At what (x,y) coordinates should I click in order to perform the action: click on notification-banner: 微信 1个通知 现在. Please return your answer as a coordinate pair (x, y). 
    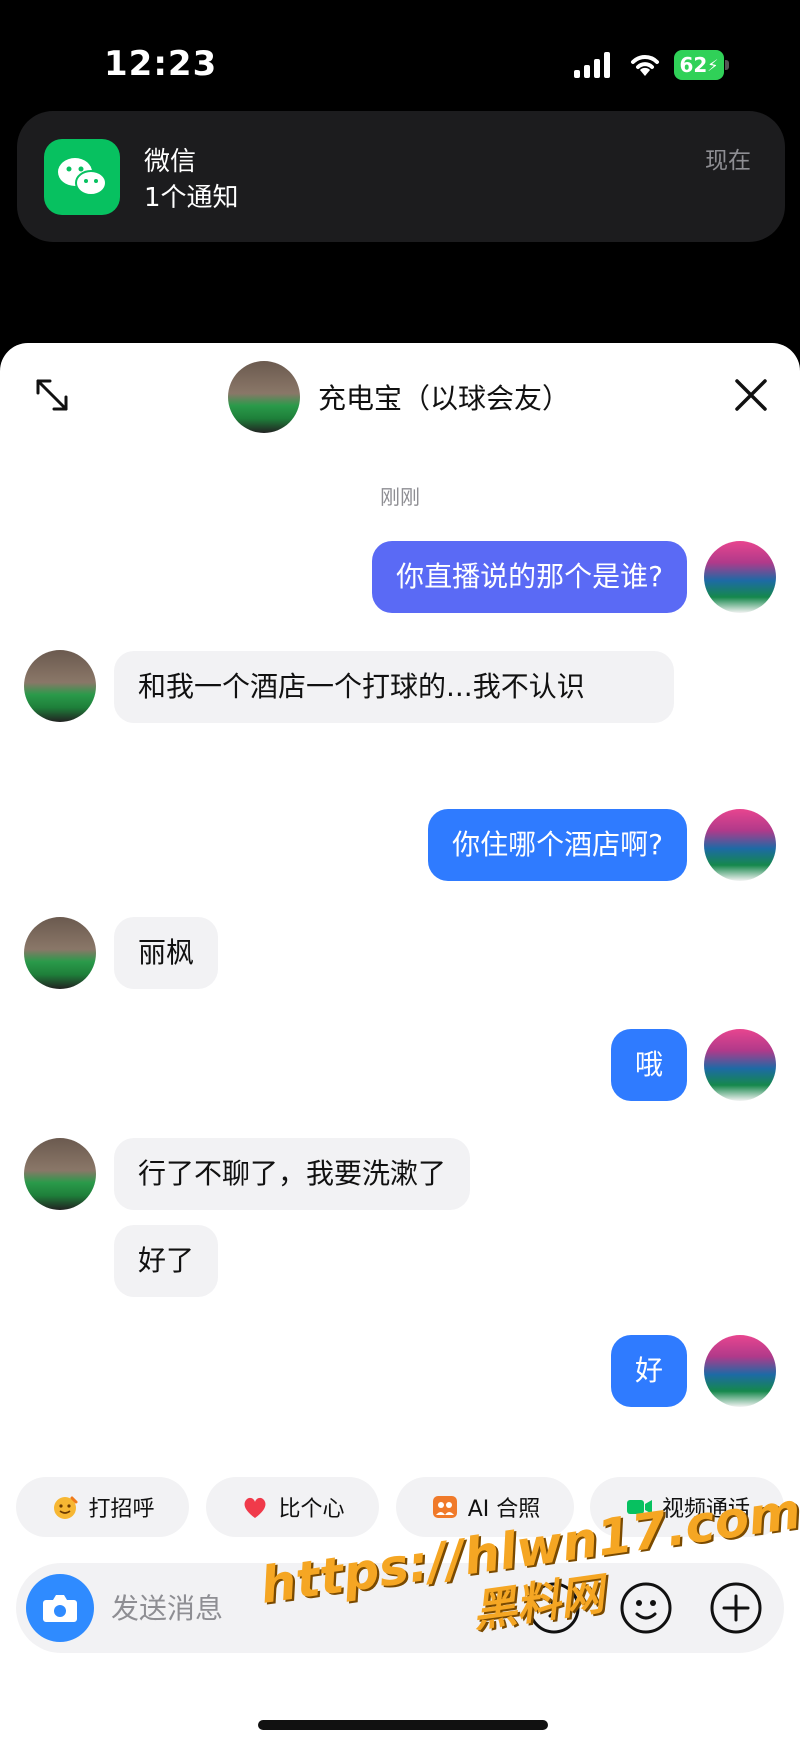
    Looking at the image, I should click on (401, 176).